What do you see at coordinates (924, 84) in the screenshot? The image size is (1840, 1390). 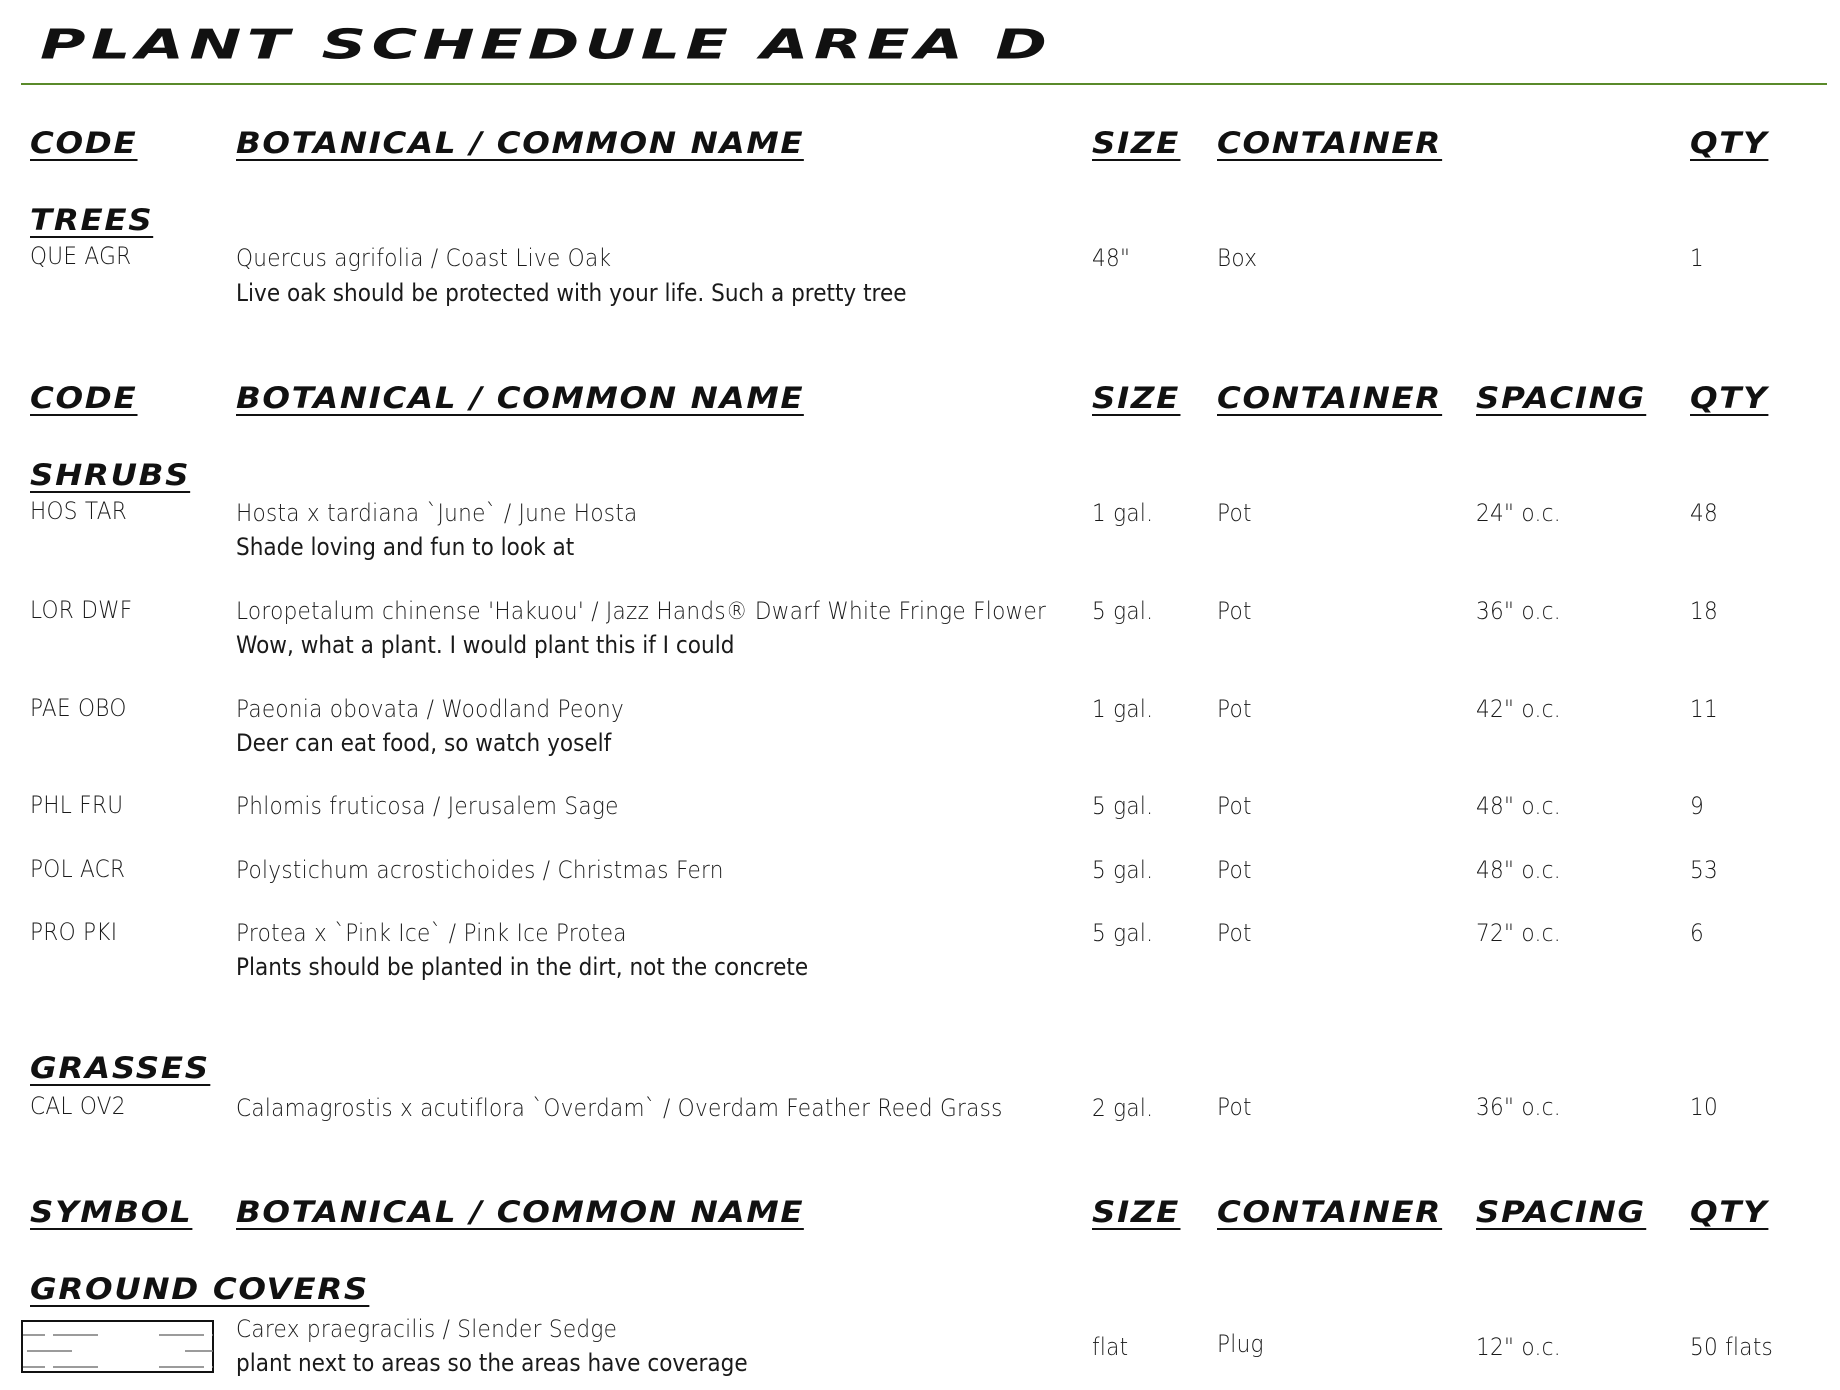 I see `title-divider` at bounding box center [924, 84].